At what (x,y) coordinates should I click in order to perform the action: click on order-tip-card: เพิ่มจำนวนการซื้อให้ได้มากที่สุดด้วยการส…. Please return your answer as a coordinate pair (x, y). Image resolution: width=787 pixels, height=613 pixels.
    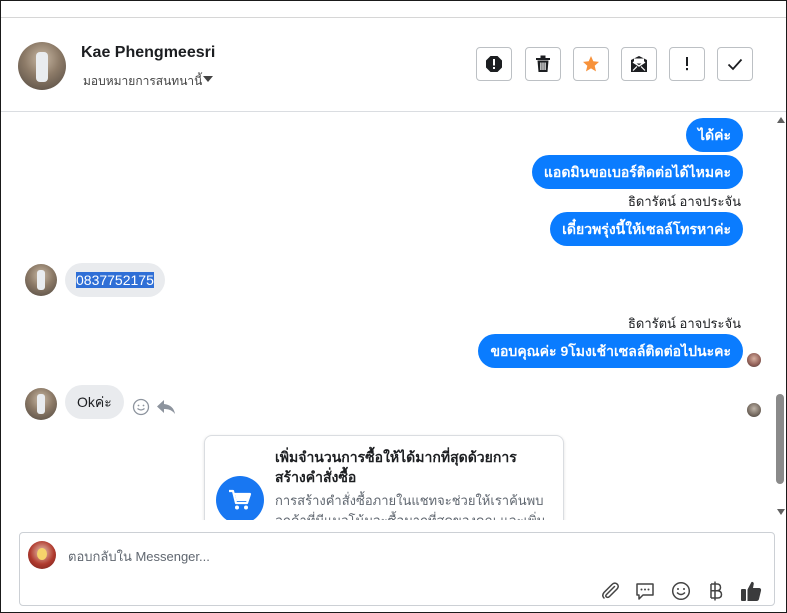
    Looking at the image, I should click on (384, 477).